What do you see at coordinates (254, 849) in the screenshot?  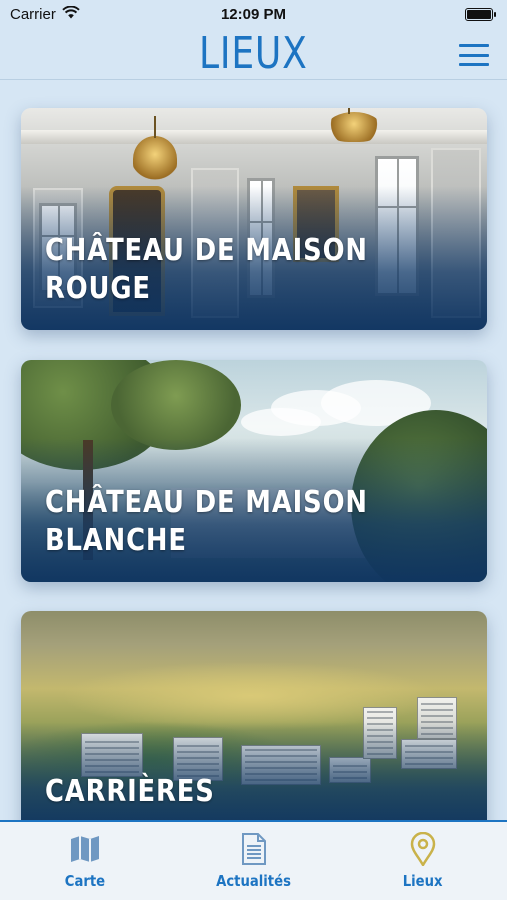 I see `document-icon` at bounding box center [254, 849].